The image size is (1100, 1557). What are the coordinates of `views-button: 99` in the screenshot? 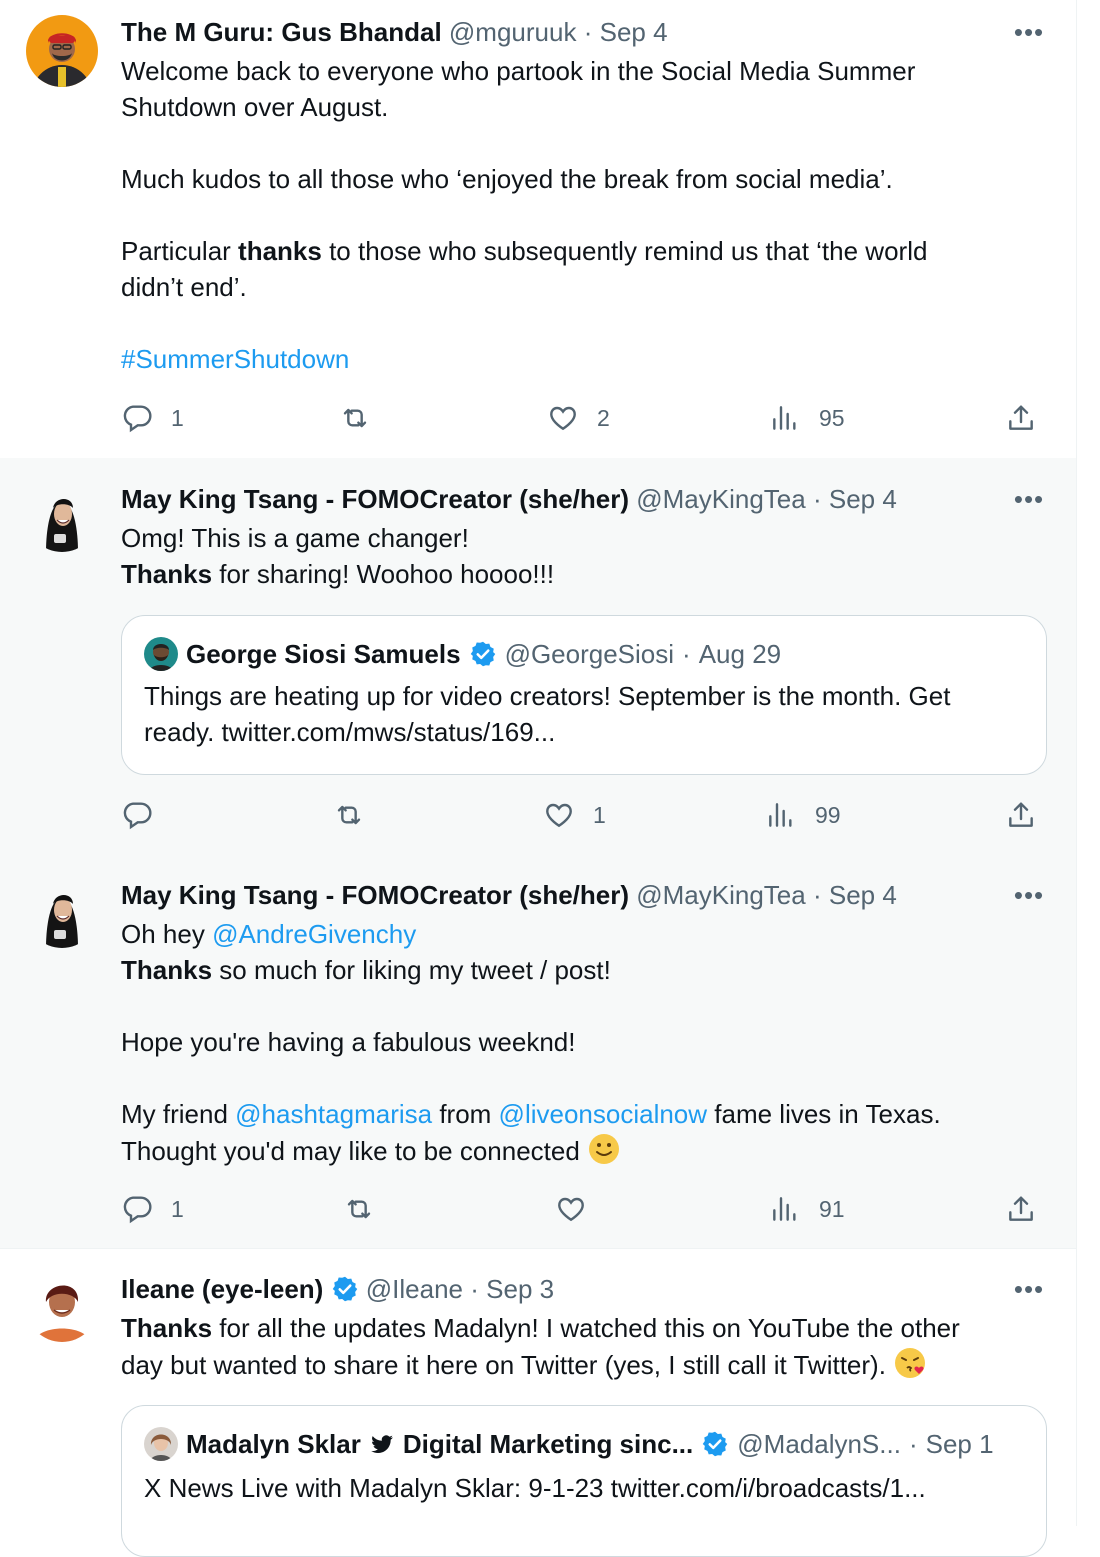 It's located at (803, 815).